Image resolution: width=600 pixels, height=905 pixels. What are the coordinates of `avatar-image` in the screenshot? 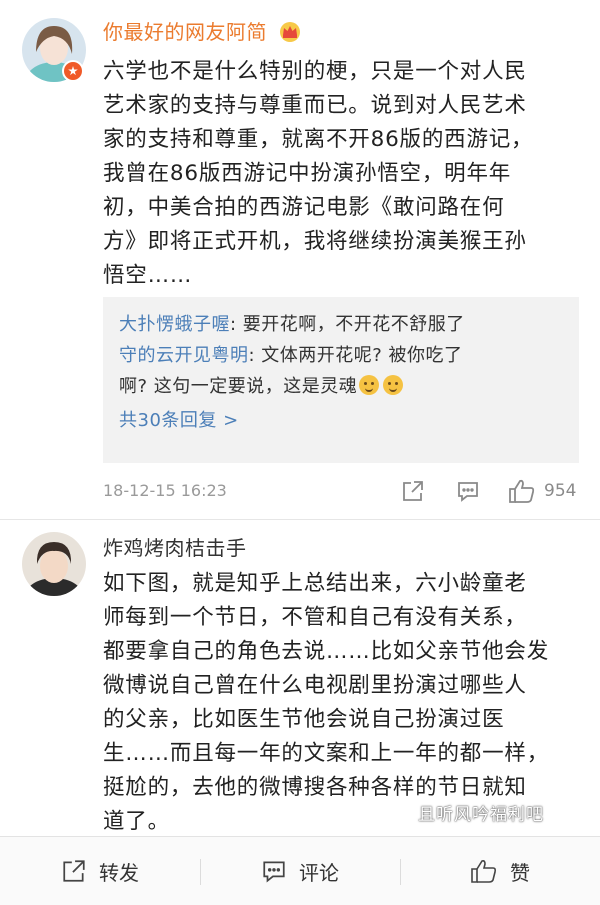 It's located at (54, 564).